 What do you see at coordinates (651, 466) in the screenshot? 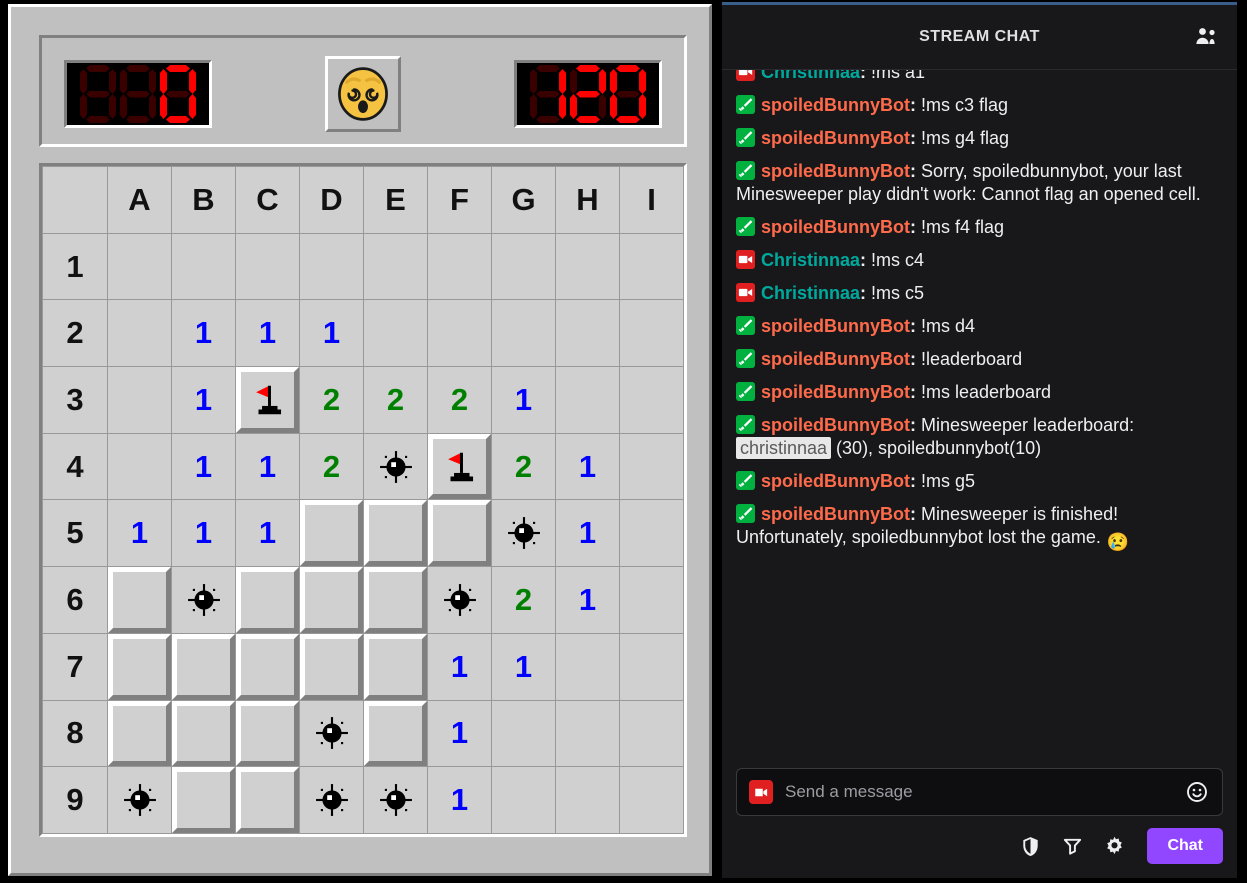
I see `grid-cell-i4` at bounding box center [651, 466].